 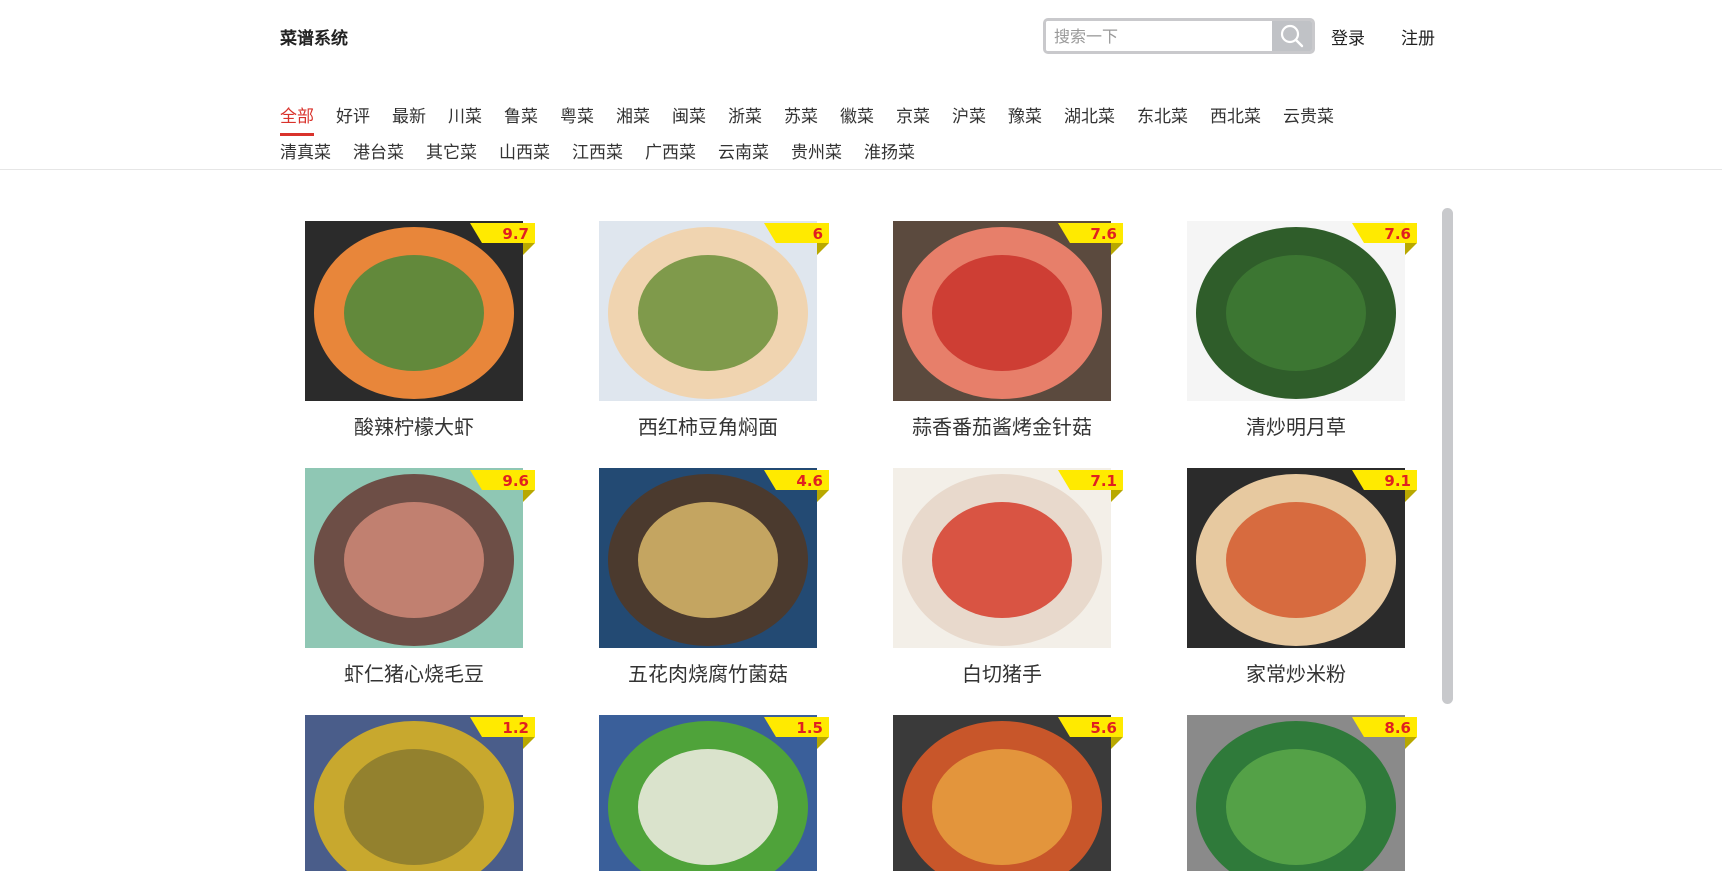 I want to click on recipe-card: 7.1 白切猪手, so click(x=1008, y=577).